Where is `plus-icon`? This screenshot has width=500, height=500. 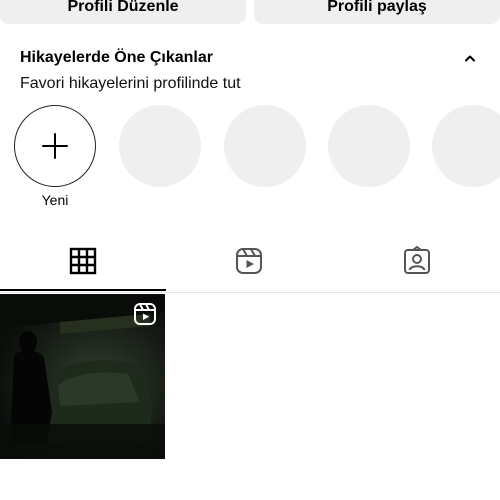
plus-icon is located at coordinates (55, 146).